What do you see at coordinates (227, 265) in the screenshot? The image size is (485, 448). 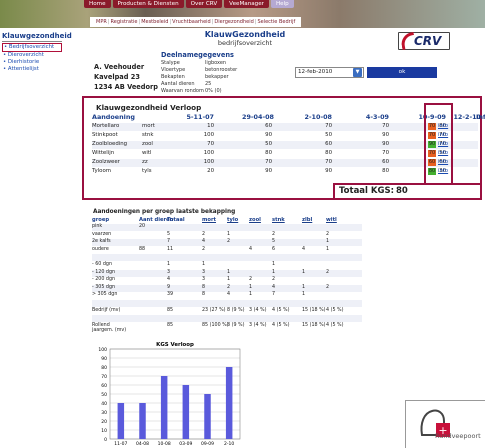 I see `aandoeningen-row: - 60 dgn 1 1 1` at bounding box center [227, 265].